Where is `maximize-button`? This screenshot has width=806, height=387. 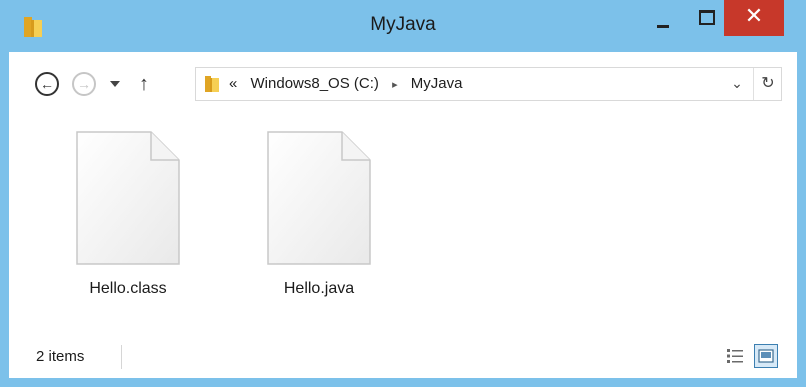
maximize-button is located at coordinates (705, 18).